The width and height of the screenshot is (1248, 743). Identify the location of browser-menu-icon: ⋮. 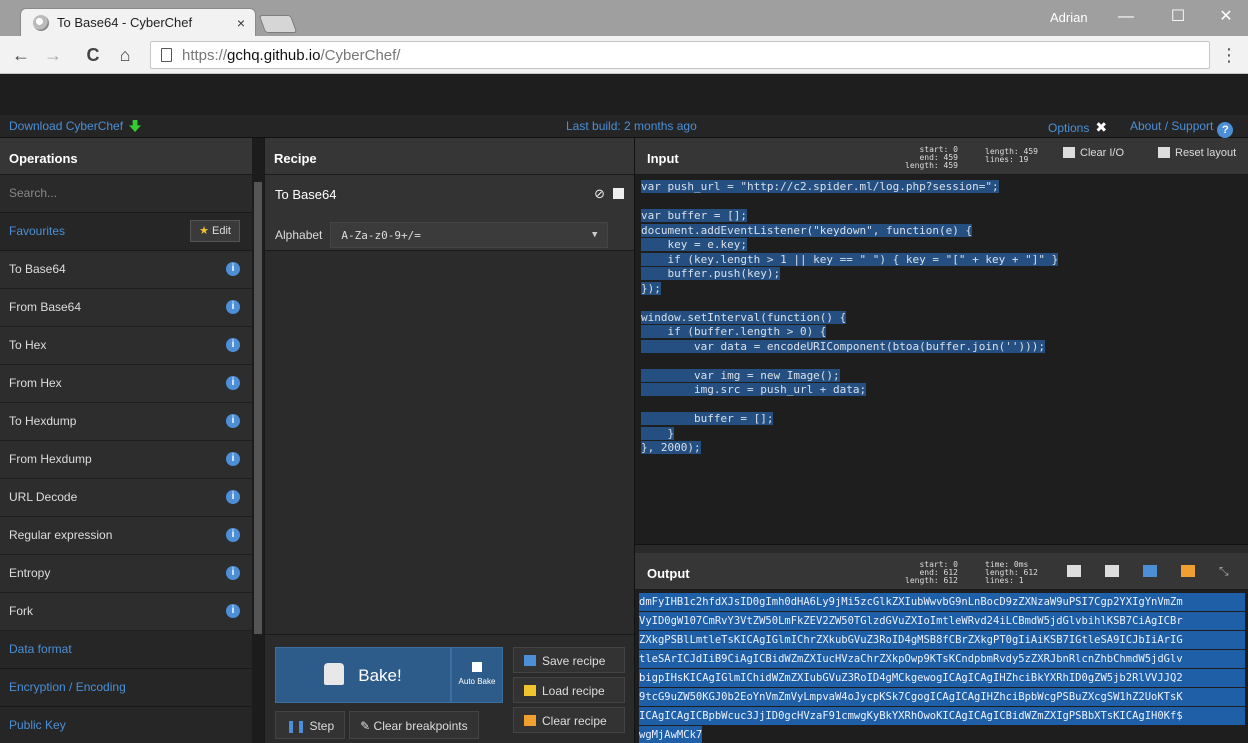
(1229, 55).